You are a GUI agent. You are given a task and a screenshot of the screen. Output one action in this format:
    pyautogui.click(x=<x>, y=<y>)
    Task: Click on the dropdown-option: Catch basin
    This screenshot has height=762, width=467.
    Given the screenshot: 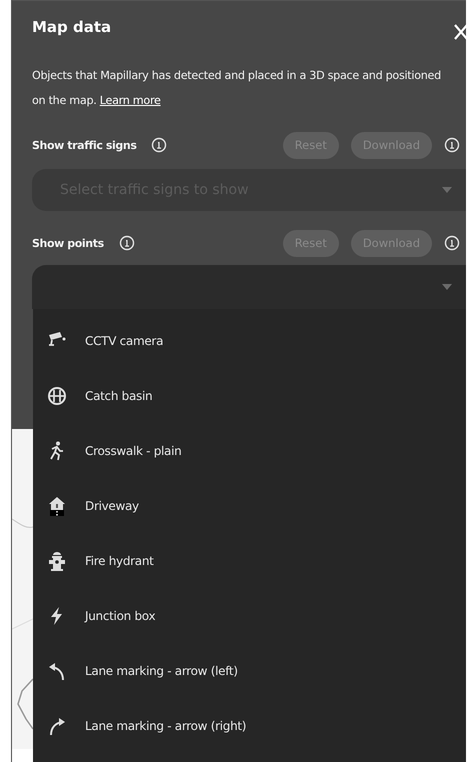 What is the action you would take?
    pyautogui.click(x=249, y=395)
    